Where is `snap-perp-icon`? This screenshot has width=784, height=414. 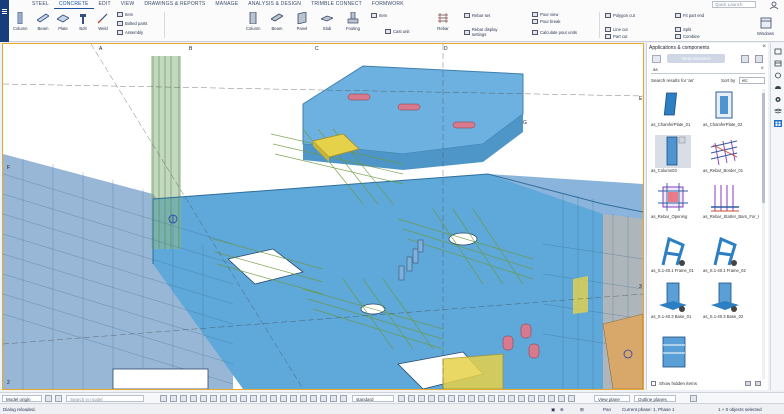
snap-perp-icon is located at coordinates (441, 398).